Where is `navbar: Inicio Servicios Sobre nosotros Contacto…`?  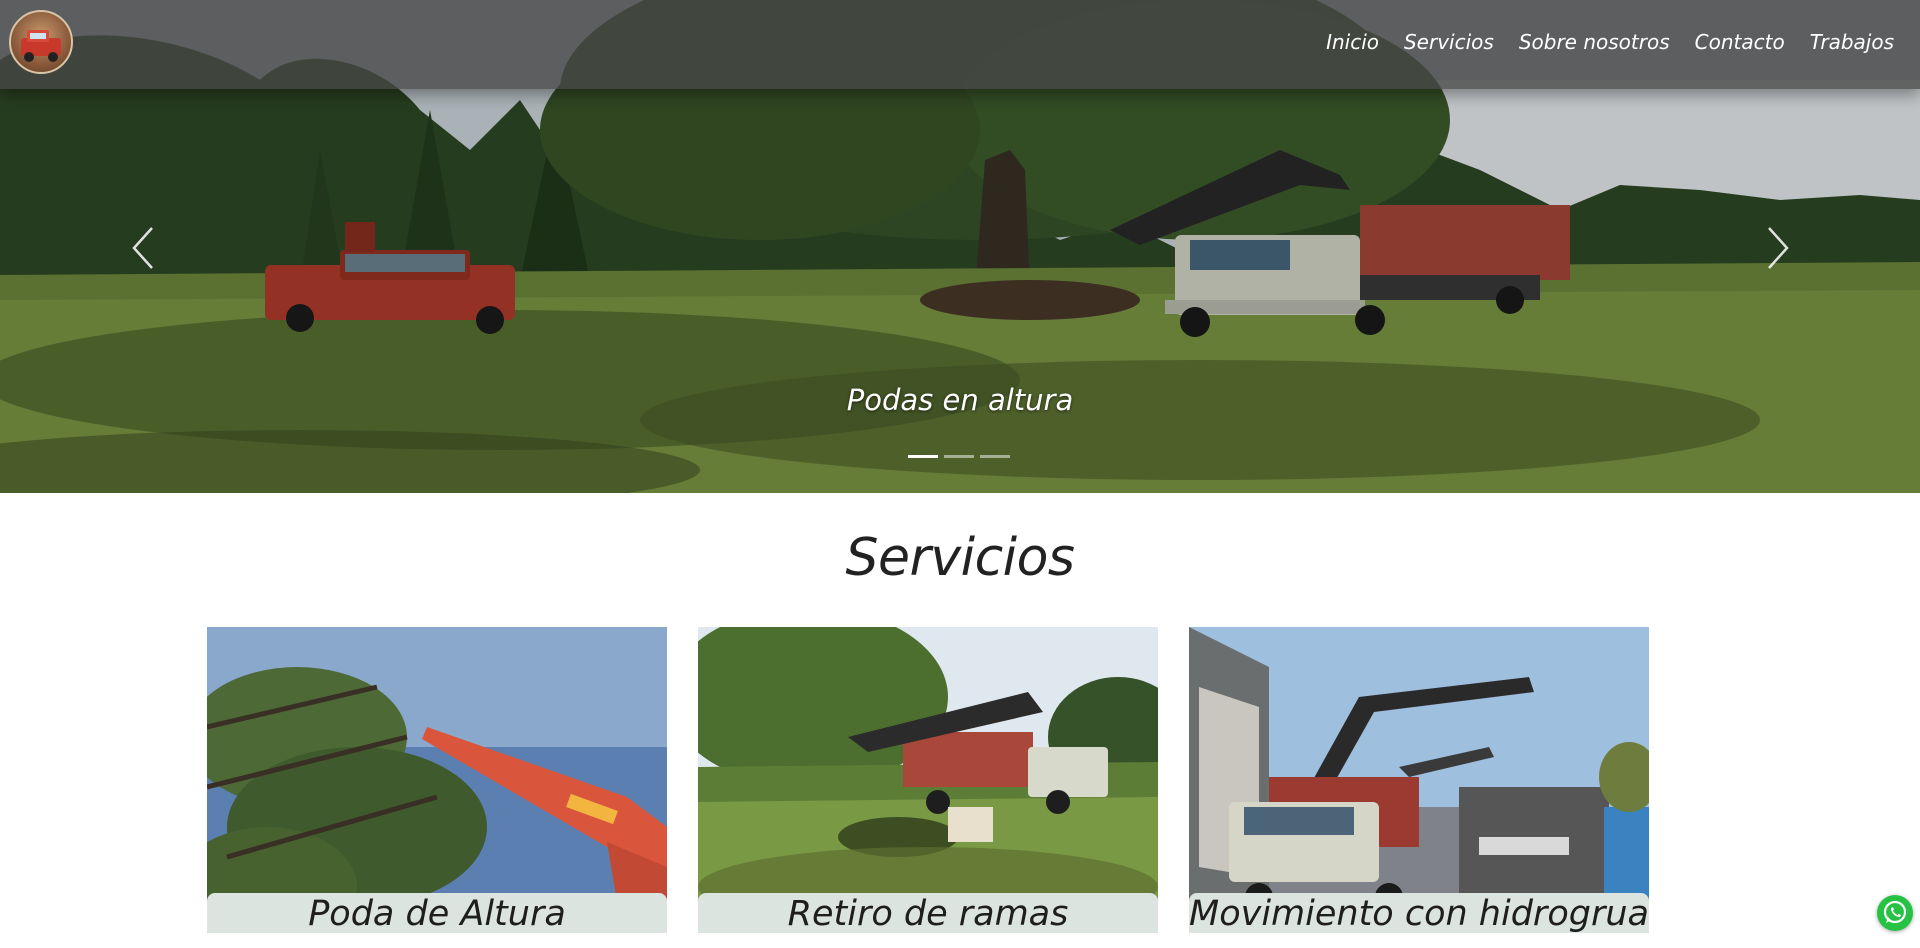
navbar: Inicio Servicios Sobre nosotros Contacto… is located at coordinates (960, 44).